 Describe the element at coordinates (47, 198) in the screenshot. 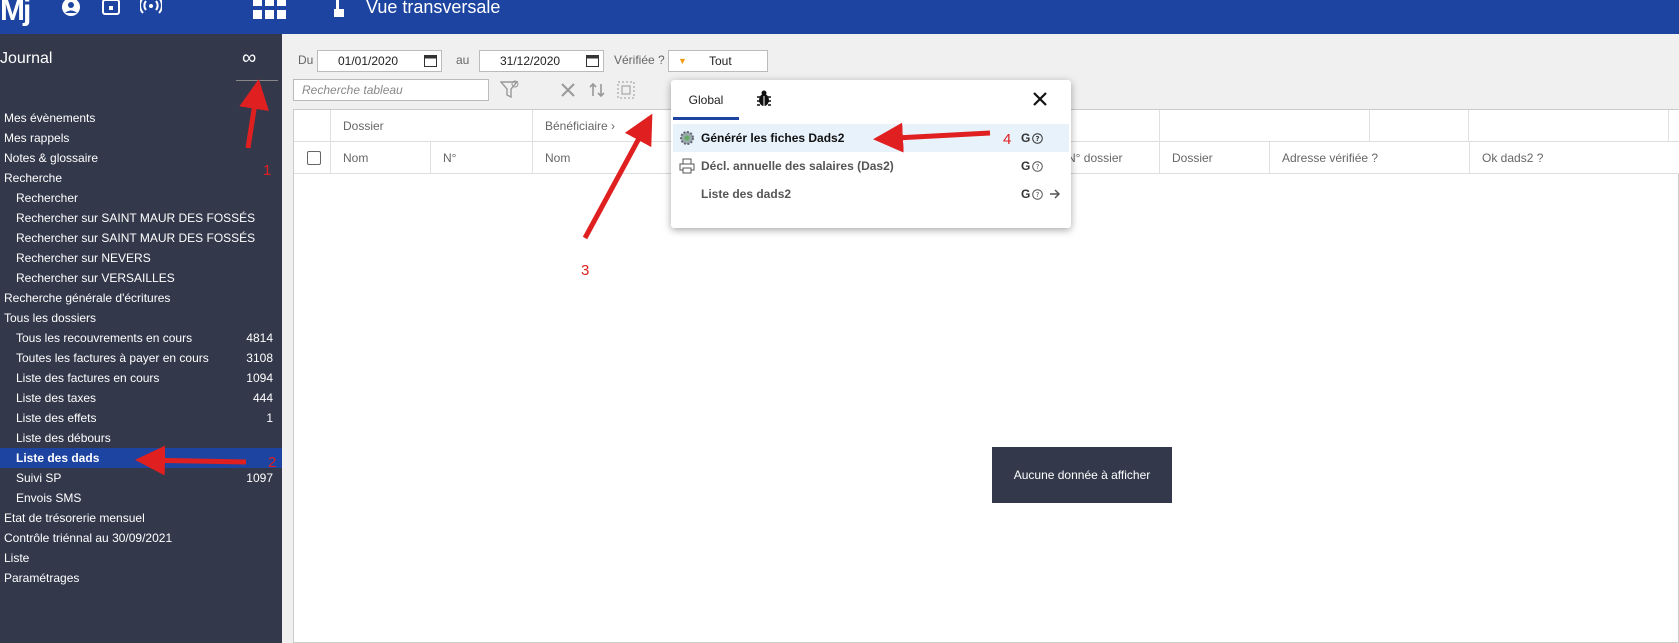

I see `sidebar-item-label: Rechercher` at that location.